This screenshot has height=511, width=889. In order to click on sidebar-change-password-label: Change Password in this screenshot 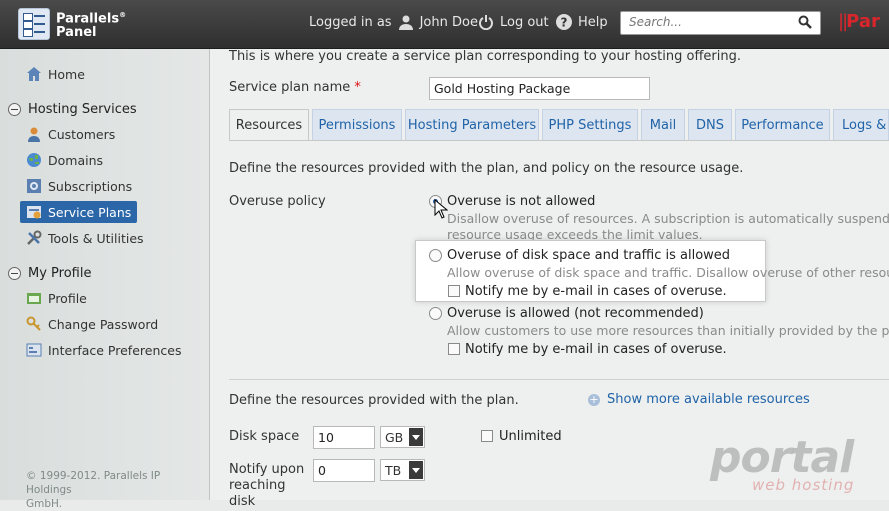, I will do `click(103, 324)`.